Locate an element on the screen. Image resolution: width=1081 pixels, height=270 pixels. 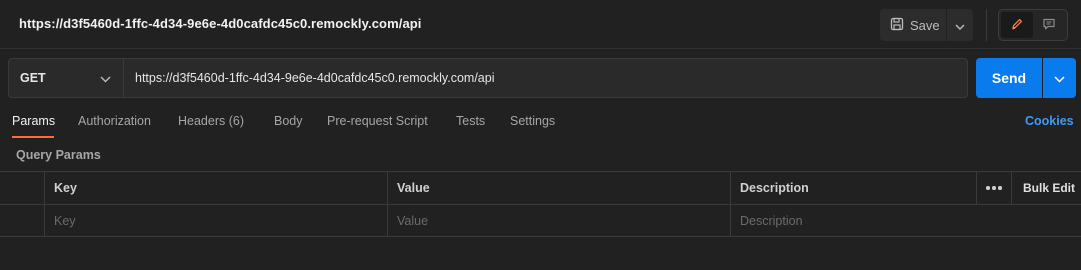
bulk-edit-button: Bulk Edit is located at coordinates (1049, 188).